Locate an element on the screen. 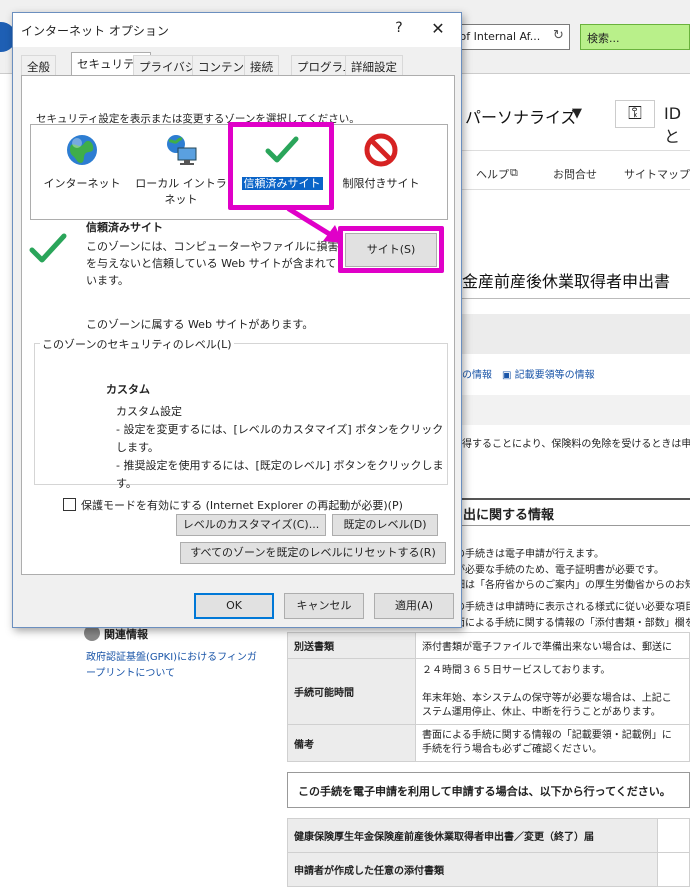 The height and width of the screenshot is (887, 690). zone-intranet: ローカル イントラネット is located at coordinates (181, 170).